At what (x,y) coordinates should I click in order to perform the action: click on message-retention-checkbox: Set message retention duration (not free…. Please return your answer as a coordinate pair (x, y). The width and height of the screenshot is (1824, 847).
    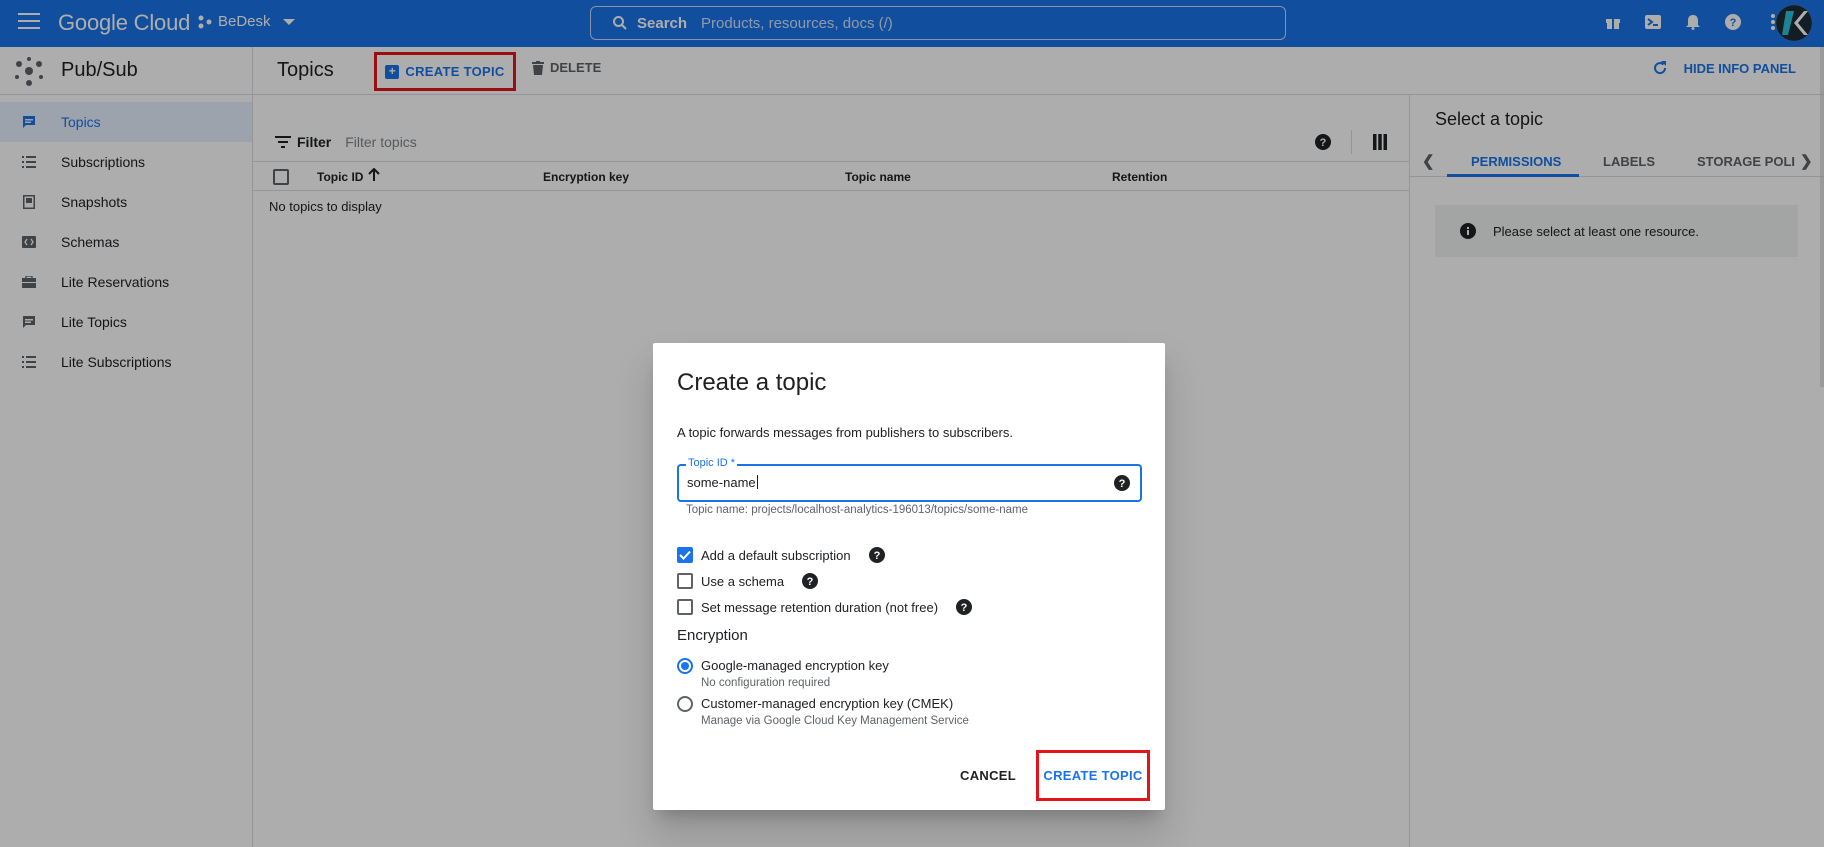
    Looking at the image, I should click on (825, 607).